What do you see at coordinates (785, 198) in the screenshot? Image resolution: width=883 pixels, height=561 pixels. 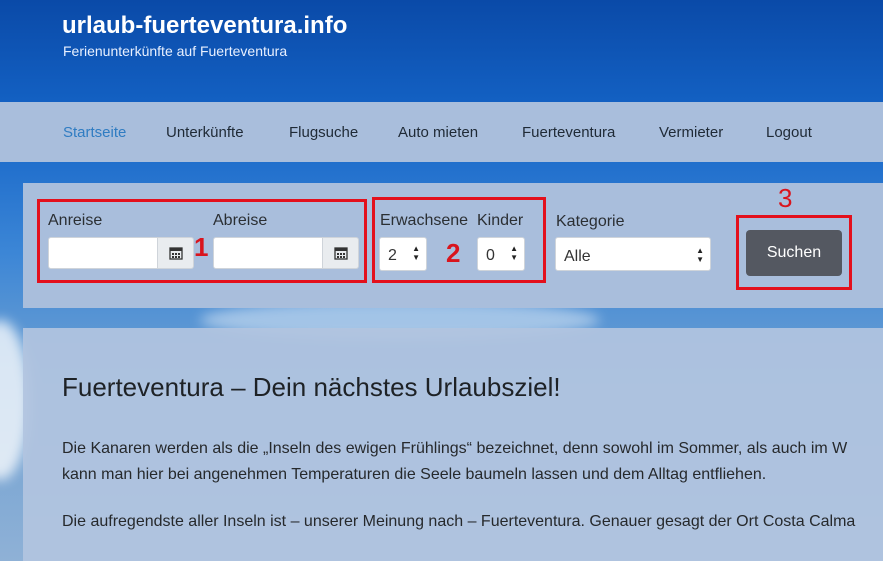 I see `annotation-marker-3: 3` at bounding box center [785, 198].